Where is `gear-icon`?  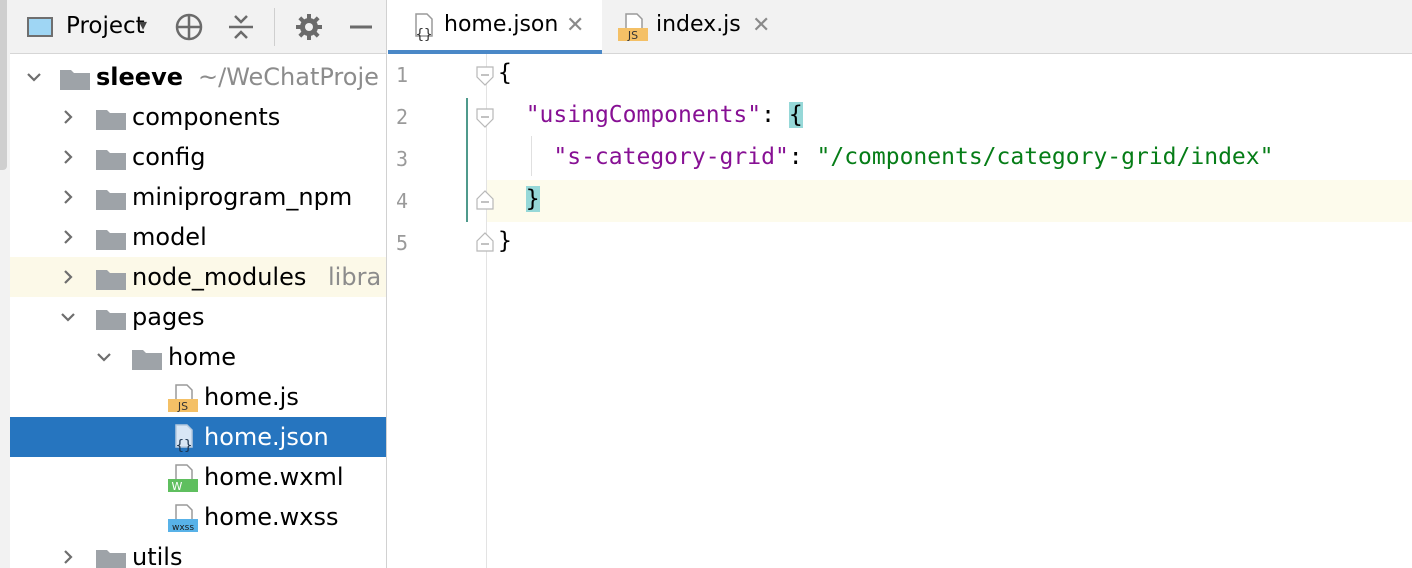
gear-icon is located at coordinates (309, 27).